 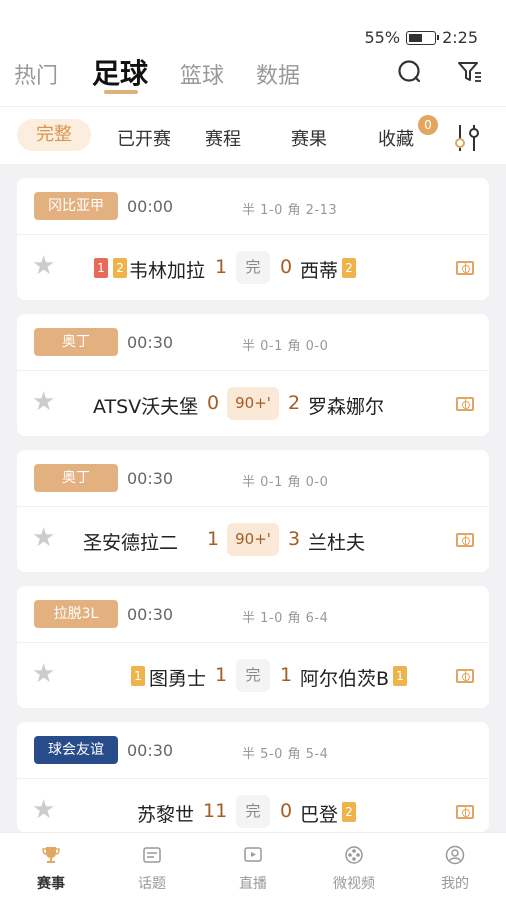 I want to click on match-time: 00:00, so click(x=150, y=206).